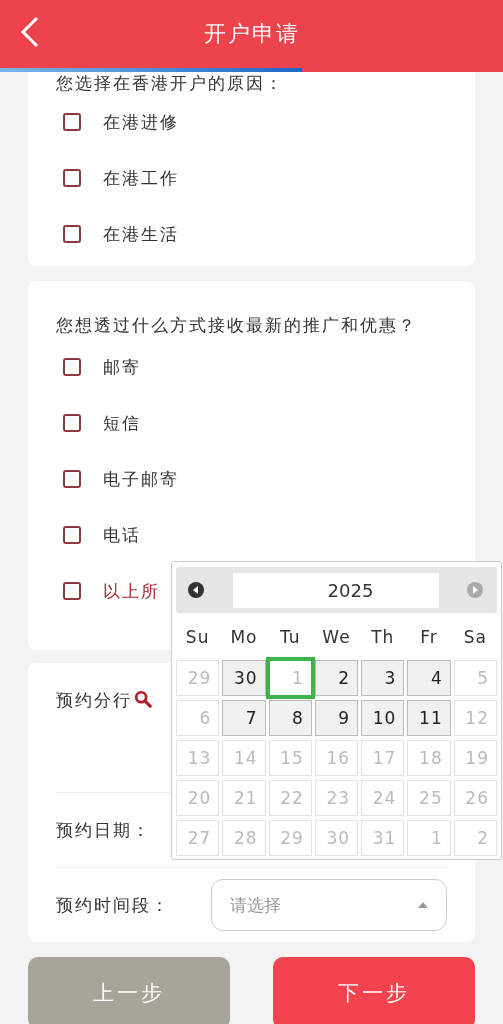 The image size is (503, 1024). Describe the element at coordinates (113, 905) in the screenshot. I see `time-label: 预约时间段：` at that location.